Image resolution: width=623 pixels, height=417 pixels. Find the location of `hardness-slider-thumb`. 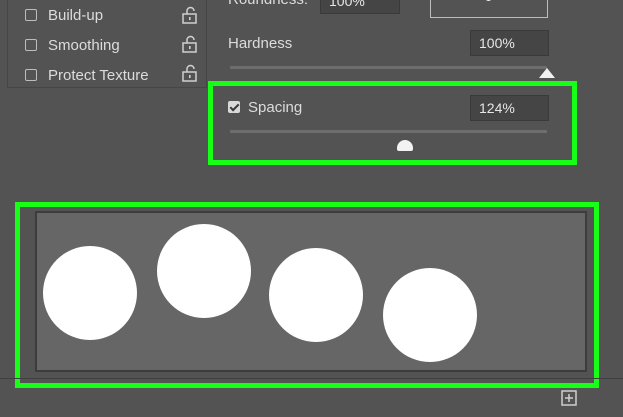

hardness-slider-thumb is located at coordinates (547, 73).